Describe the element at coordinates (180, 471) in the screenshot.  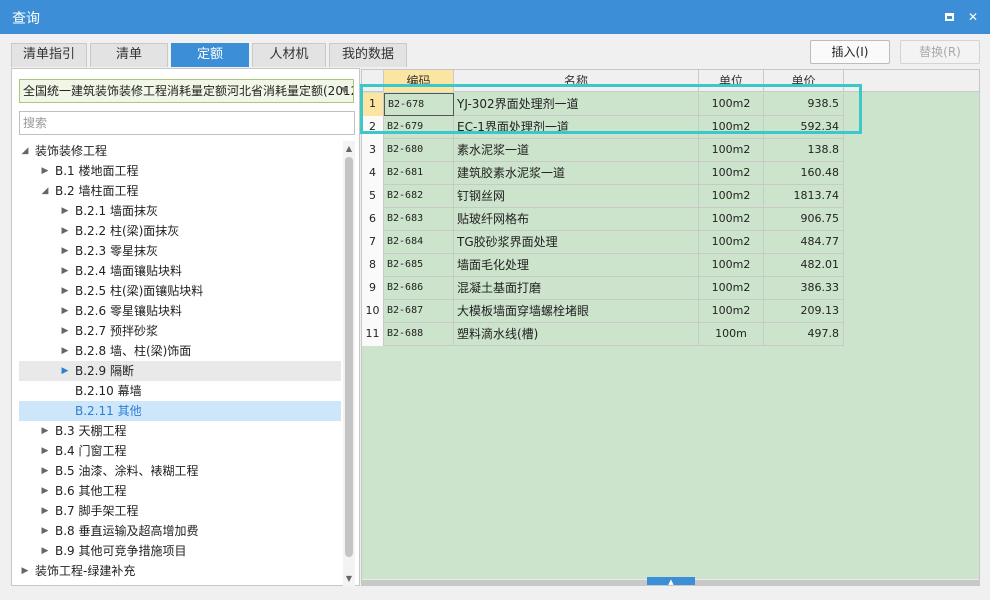
I see `tree-node: ▶ B.5 油漆、涂料、裱糊工程` at that location.